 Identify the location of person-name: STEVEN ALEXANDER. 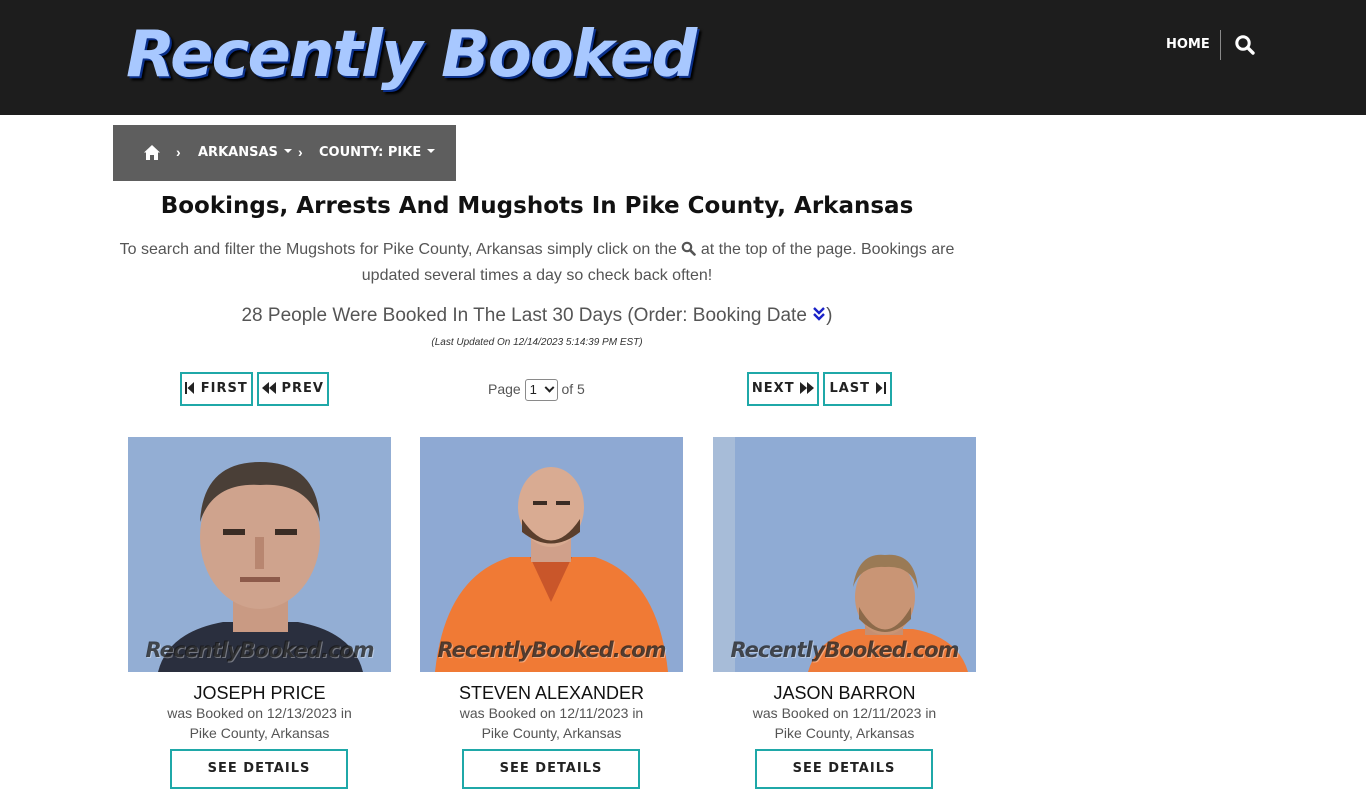
(551, 693).